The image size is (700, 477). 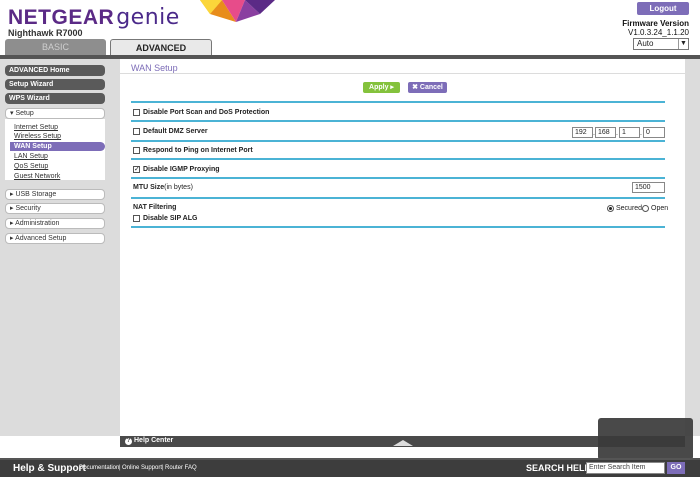 I want to click on nat-open-label: Open, so click(x=660, y=208).